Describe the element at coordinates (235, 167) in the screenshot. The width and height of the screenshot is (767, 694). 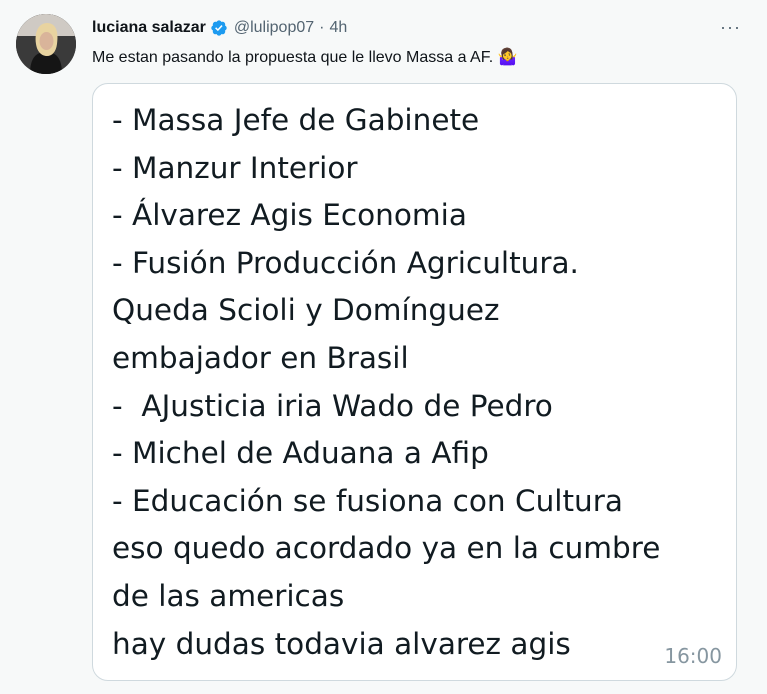
I see `message-line: - Manzur Interior` at that location.